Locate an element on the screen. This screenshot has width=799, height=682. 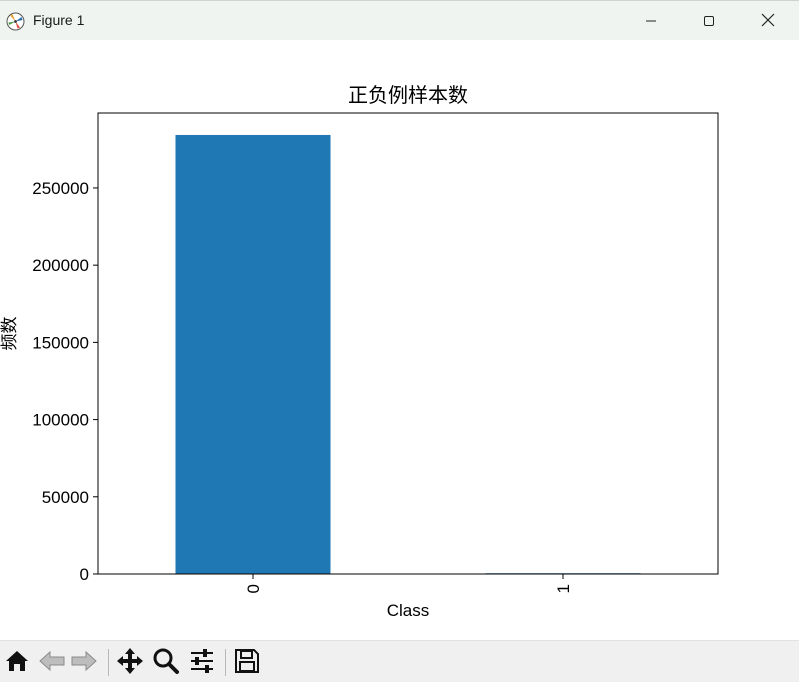
y-tick-label-250000: 250000 is located at coordinates (60, 188).